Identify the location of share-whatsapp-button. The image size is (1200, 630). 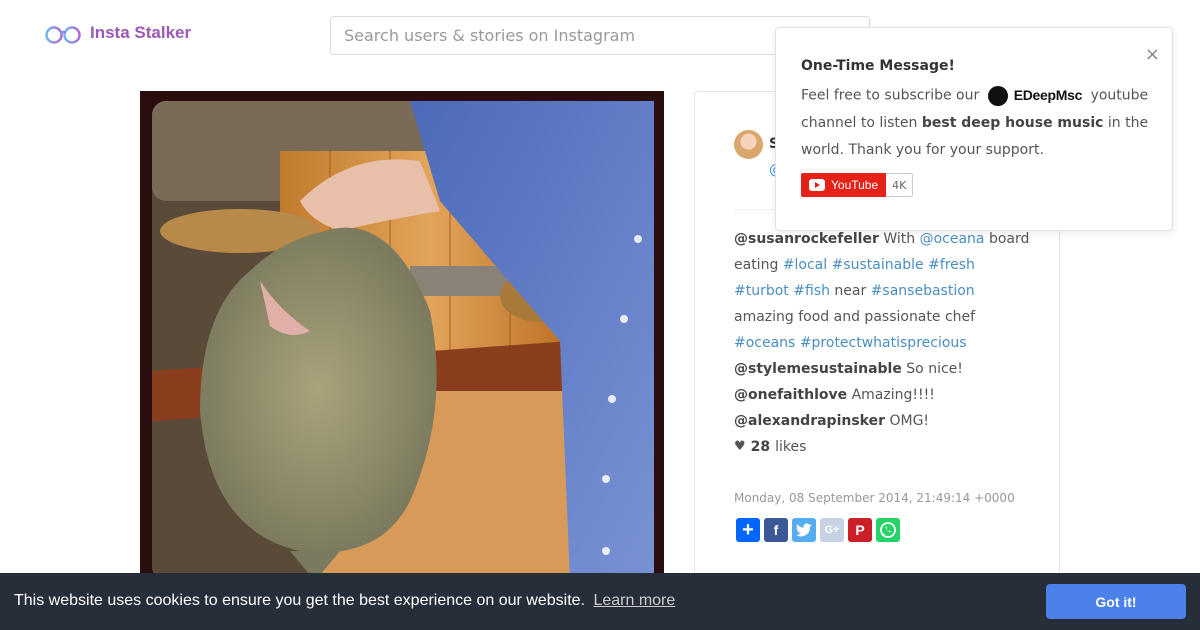
(888, 530).